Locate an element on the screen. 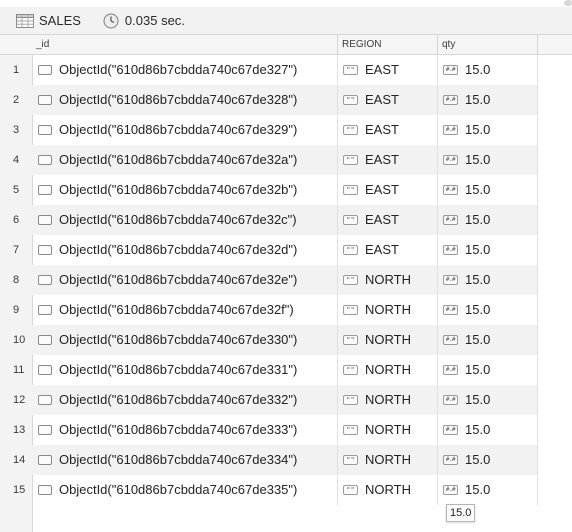 The image size is (572, 532). cell-id-value: ObjectId("610d86b7cbdda740c67de327") is located at coordinates (178, 69).